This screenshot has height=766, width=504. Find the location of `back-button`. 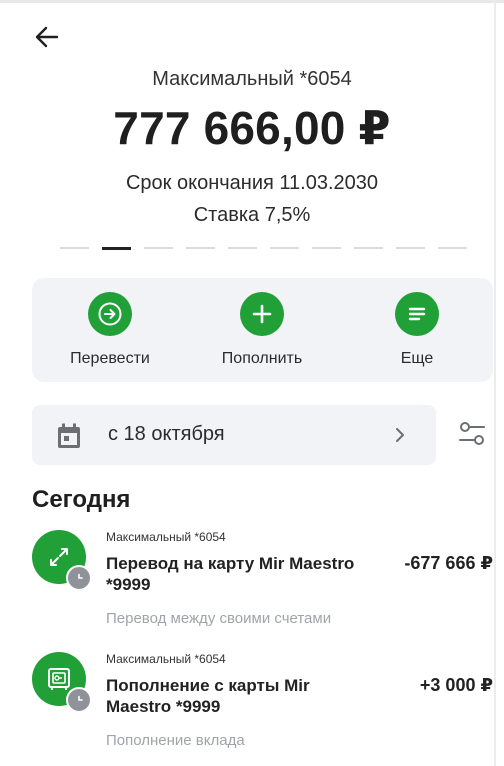

back-button is located at coordinates (47, 37).